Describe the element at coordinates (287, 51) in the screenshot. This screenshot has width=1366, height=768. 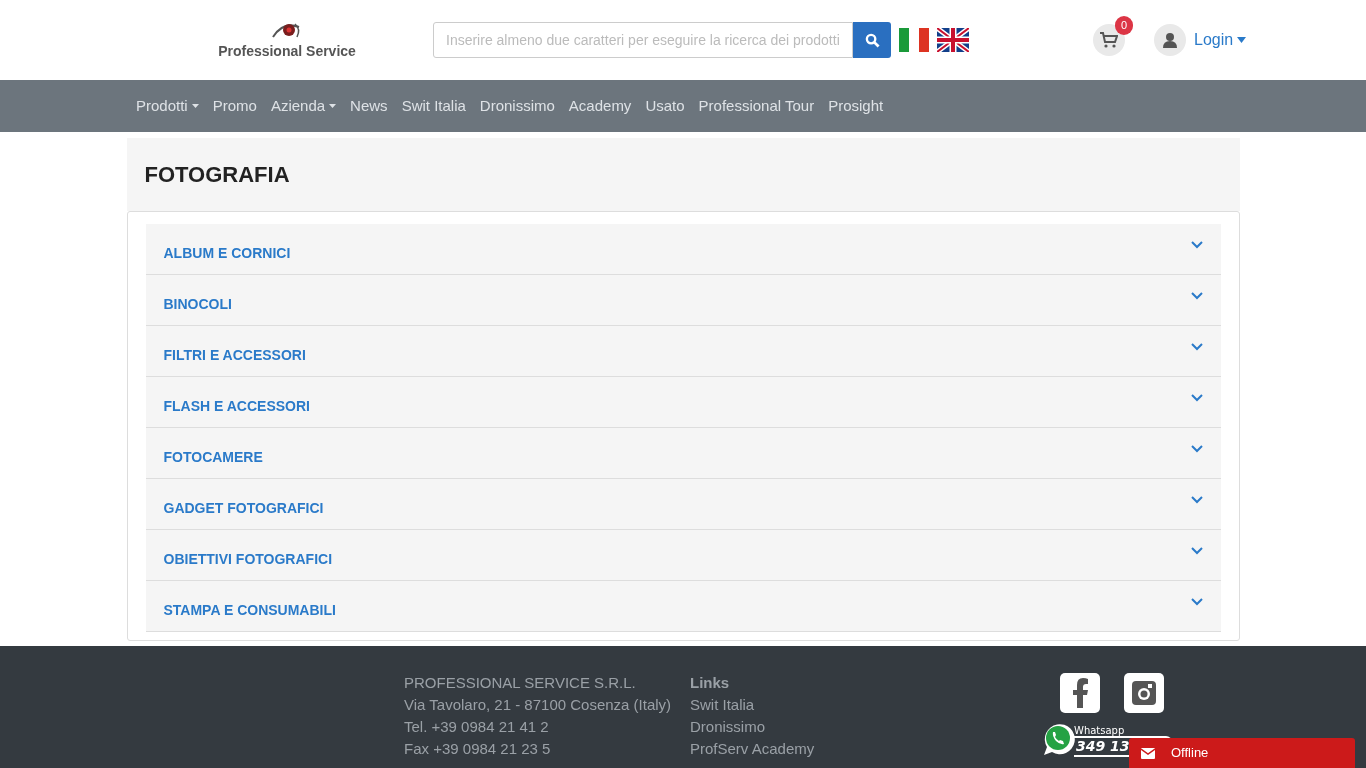
I see `logo-text: Professional Service` at that location.